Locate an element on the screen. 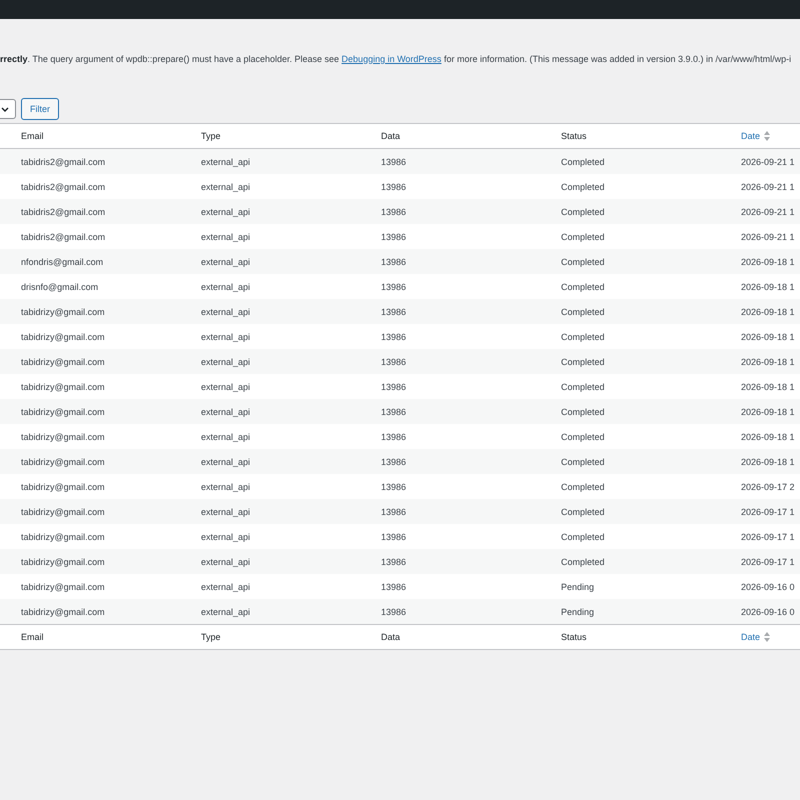 Image resolution: width=800 pixels, height=800 pixels. filter-button: Filter is located at coordinates (40, 109).